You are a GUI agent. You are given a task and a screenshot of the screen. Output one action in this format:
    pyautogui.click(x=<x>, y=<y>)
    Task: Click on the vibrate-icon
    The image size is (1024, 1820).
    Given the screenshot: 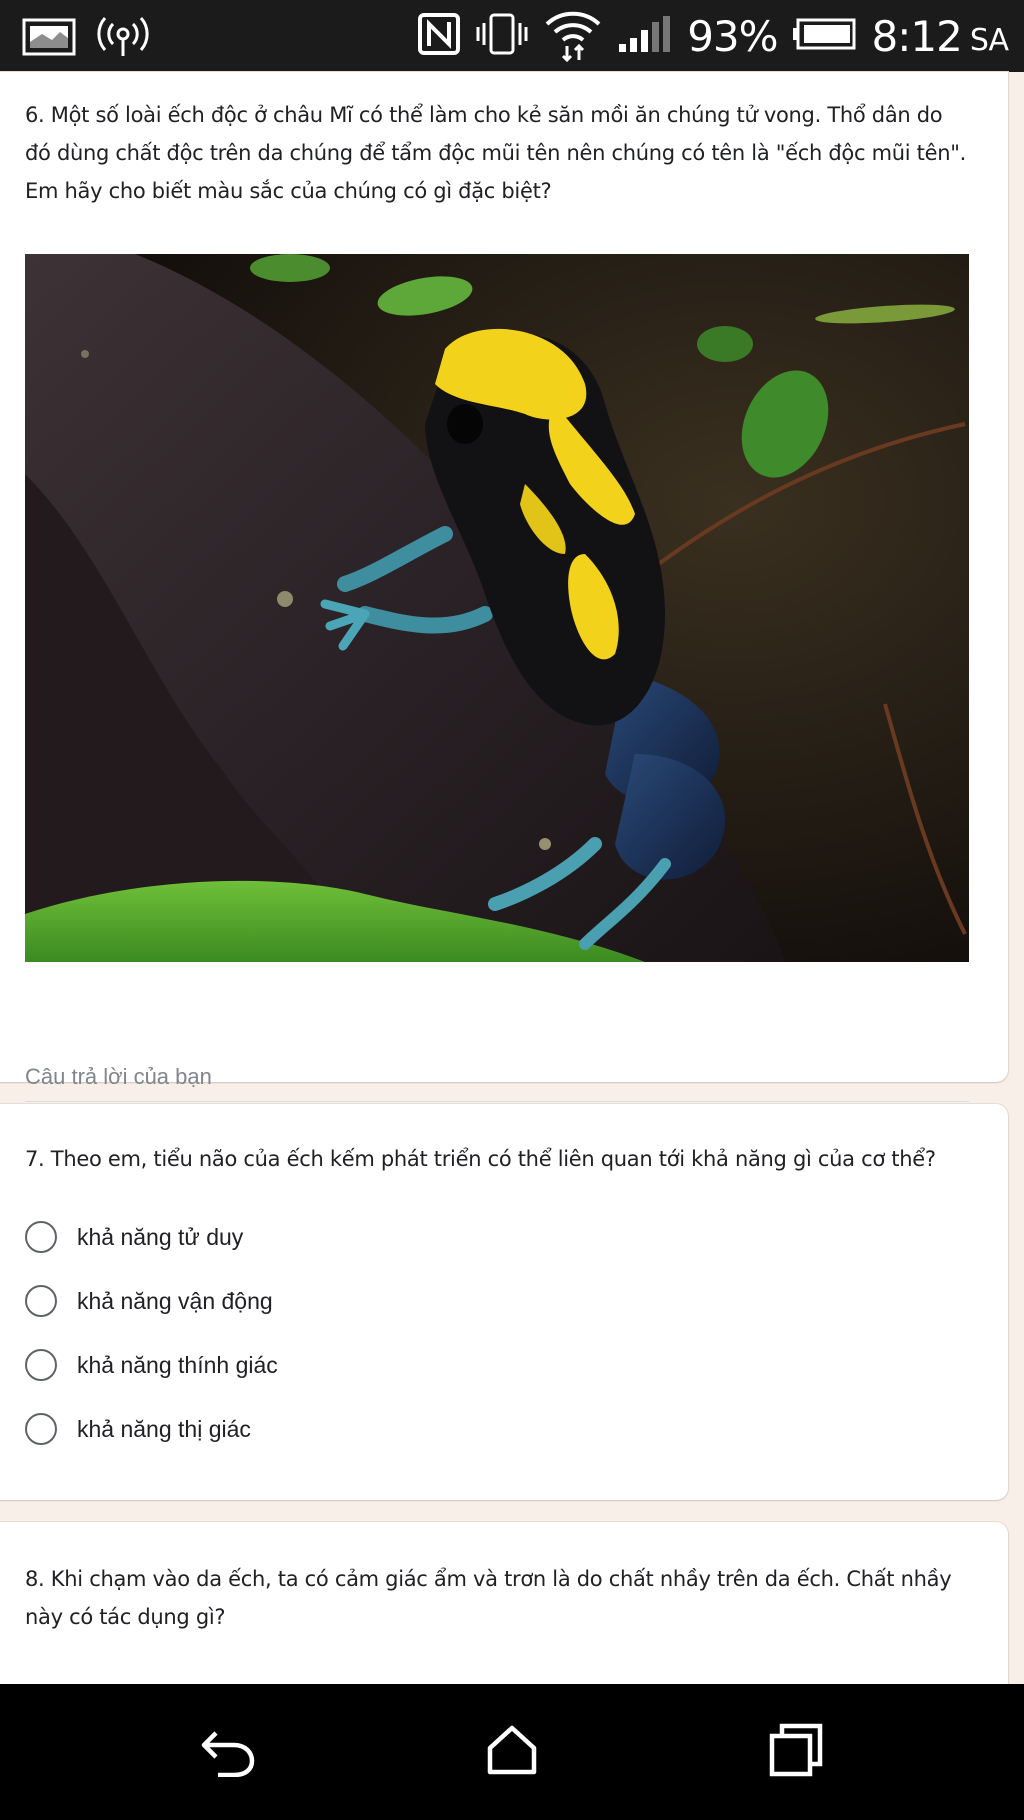 What is the action you would take?
    pyautogui.click(x=502, y=36)
    